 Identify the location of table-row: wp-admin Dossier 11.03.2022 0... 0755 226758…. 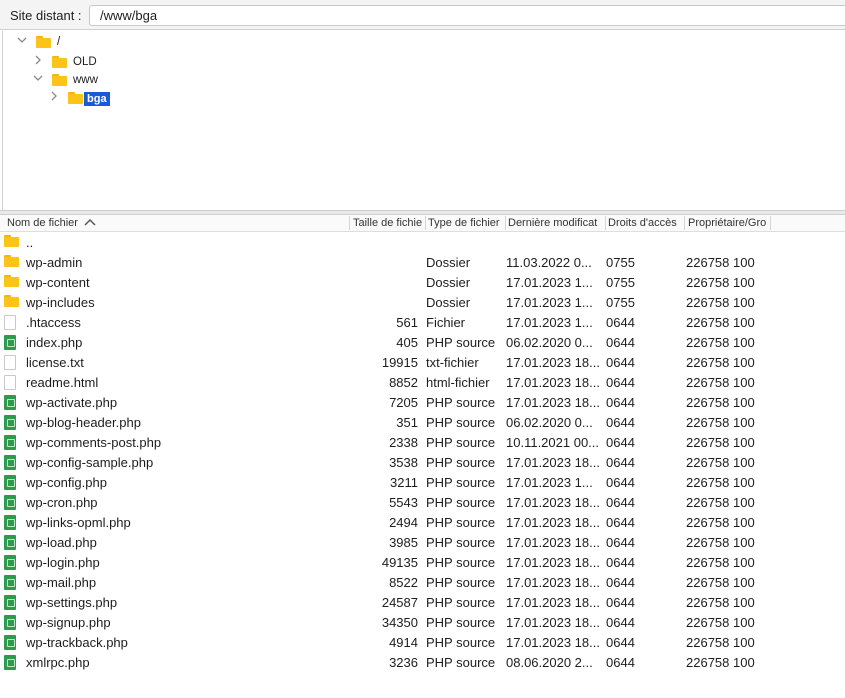
(422, 262).